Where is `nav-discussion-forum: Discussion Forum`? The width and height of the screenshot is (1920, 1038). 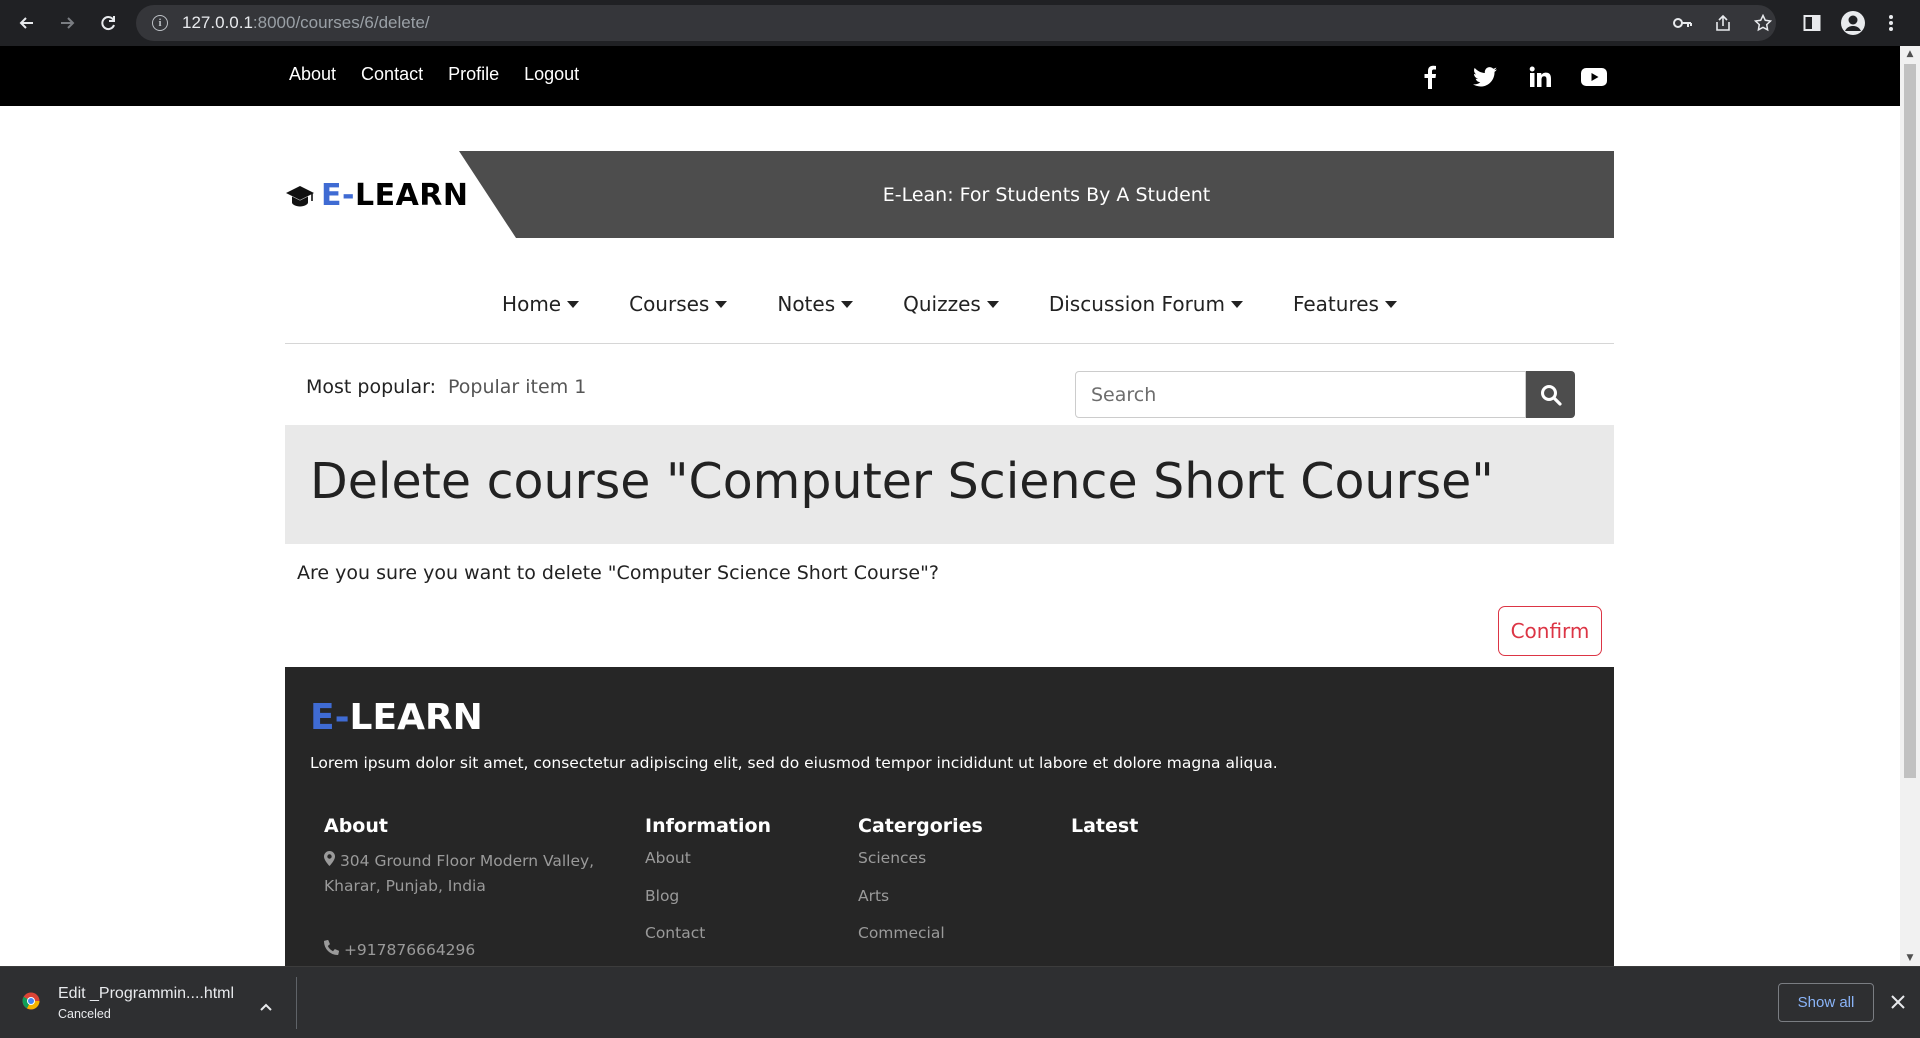 nav-discussion-forum: Discussion Forum is located at coordinates (1146, 317).